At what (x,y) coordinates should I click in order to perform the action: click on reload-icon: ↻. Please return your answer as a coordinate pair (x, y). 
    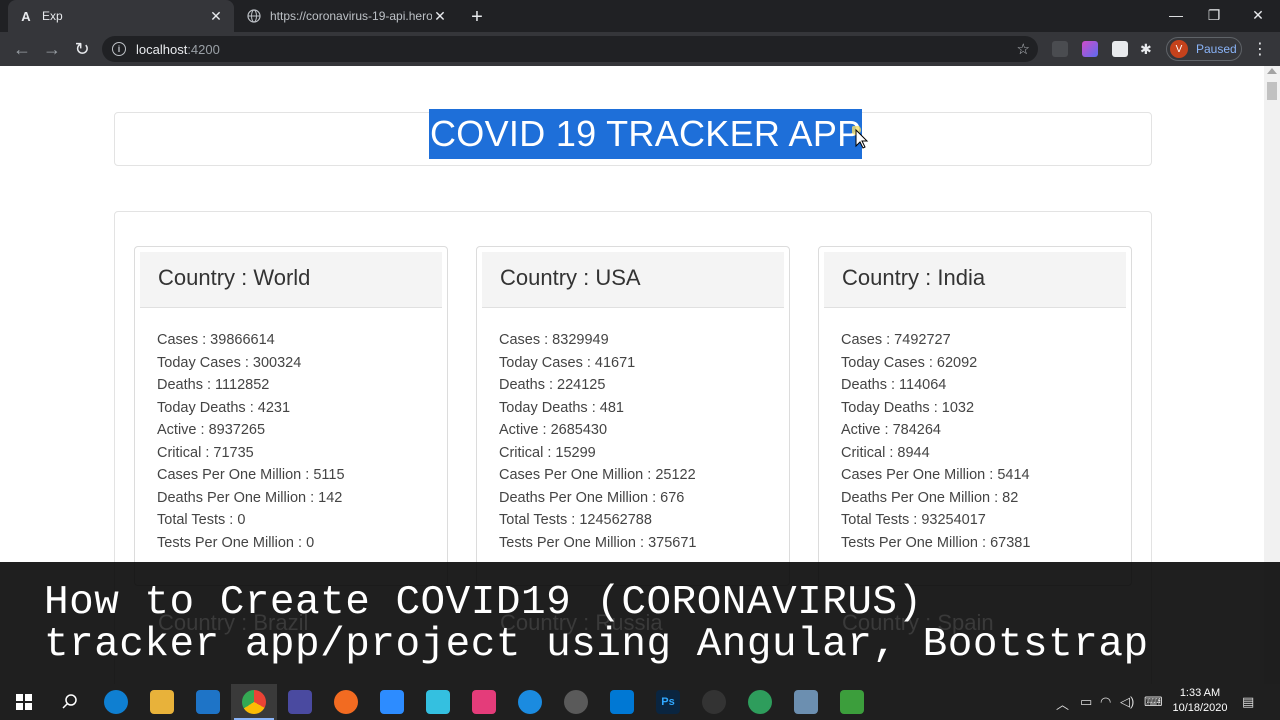
    Looking at the image, I should click on (82, 49).